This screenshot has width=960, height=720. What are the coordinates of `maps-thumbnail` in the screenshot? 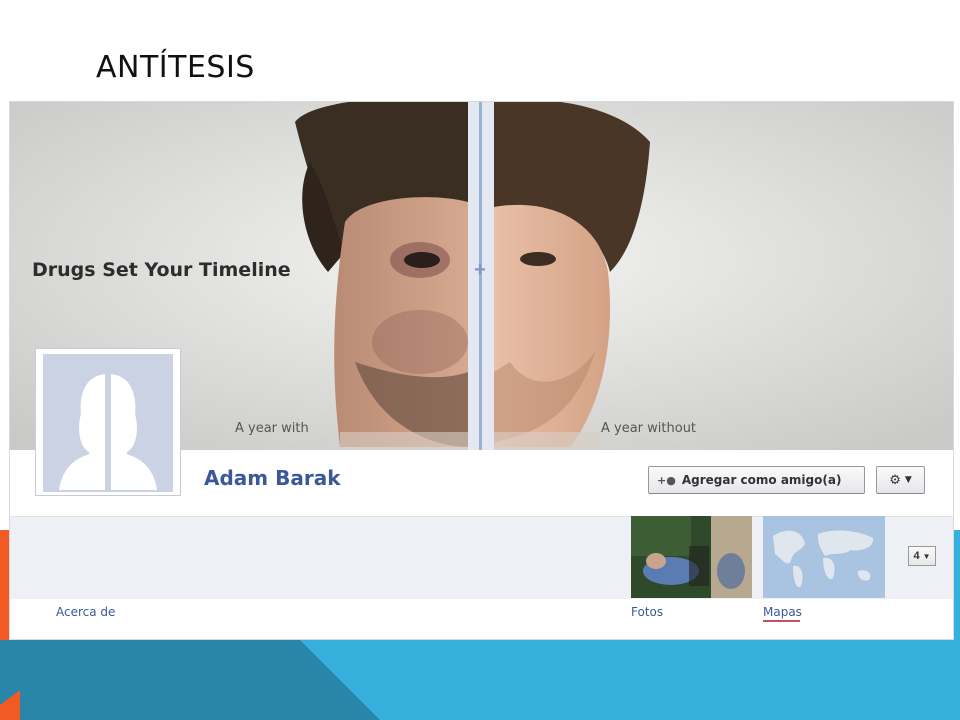 It's located at (824, 557).